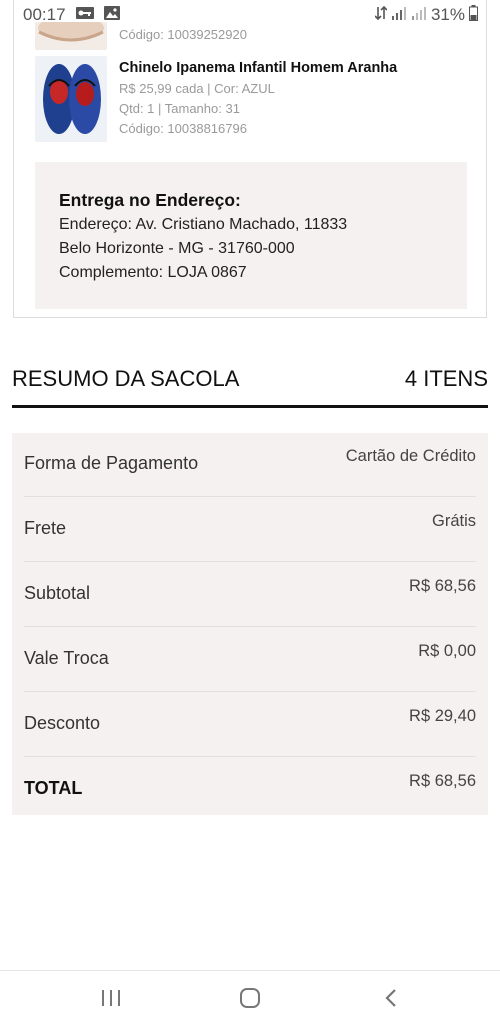 This screenshot has height=1029, width=500. Describe the element at coordinates (250, 595) in the screenshot. I see `summary-row-subtotal: Subtotal R$ 68,56` at that location.